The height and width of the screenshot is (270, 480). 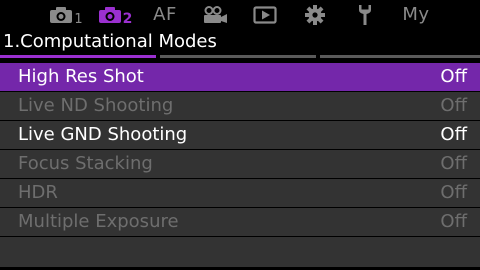 I want to click on tab-setup, so click(x=365, y=14).